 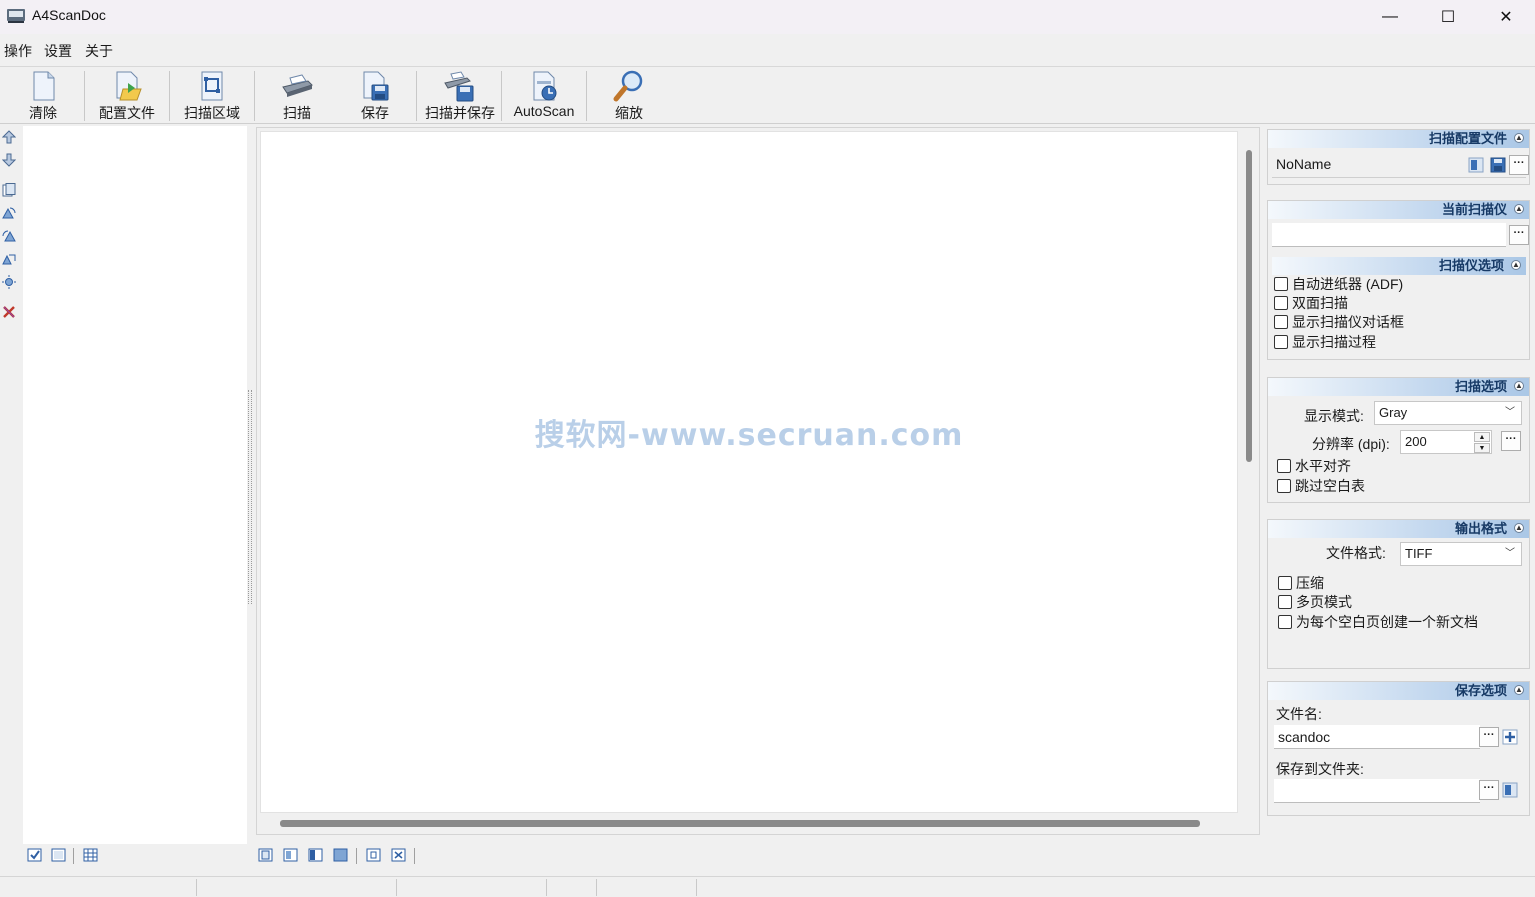 I want to click on delete-page-icon, so click(x=9, y=312).